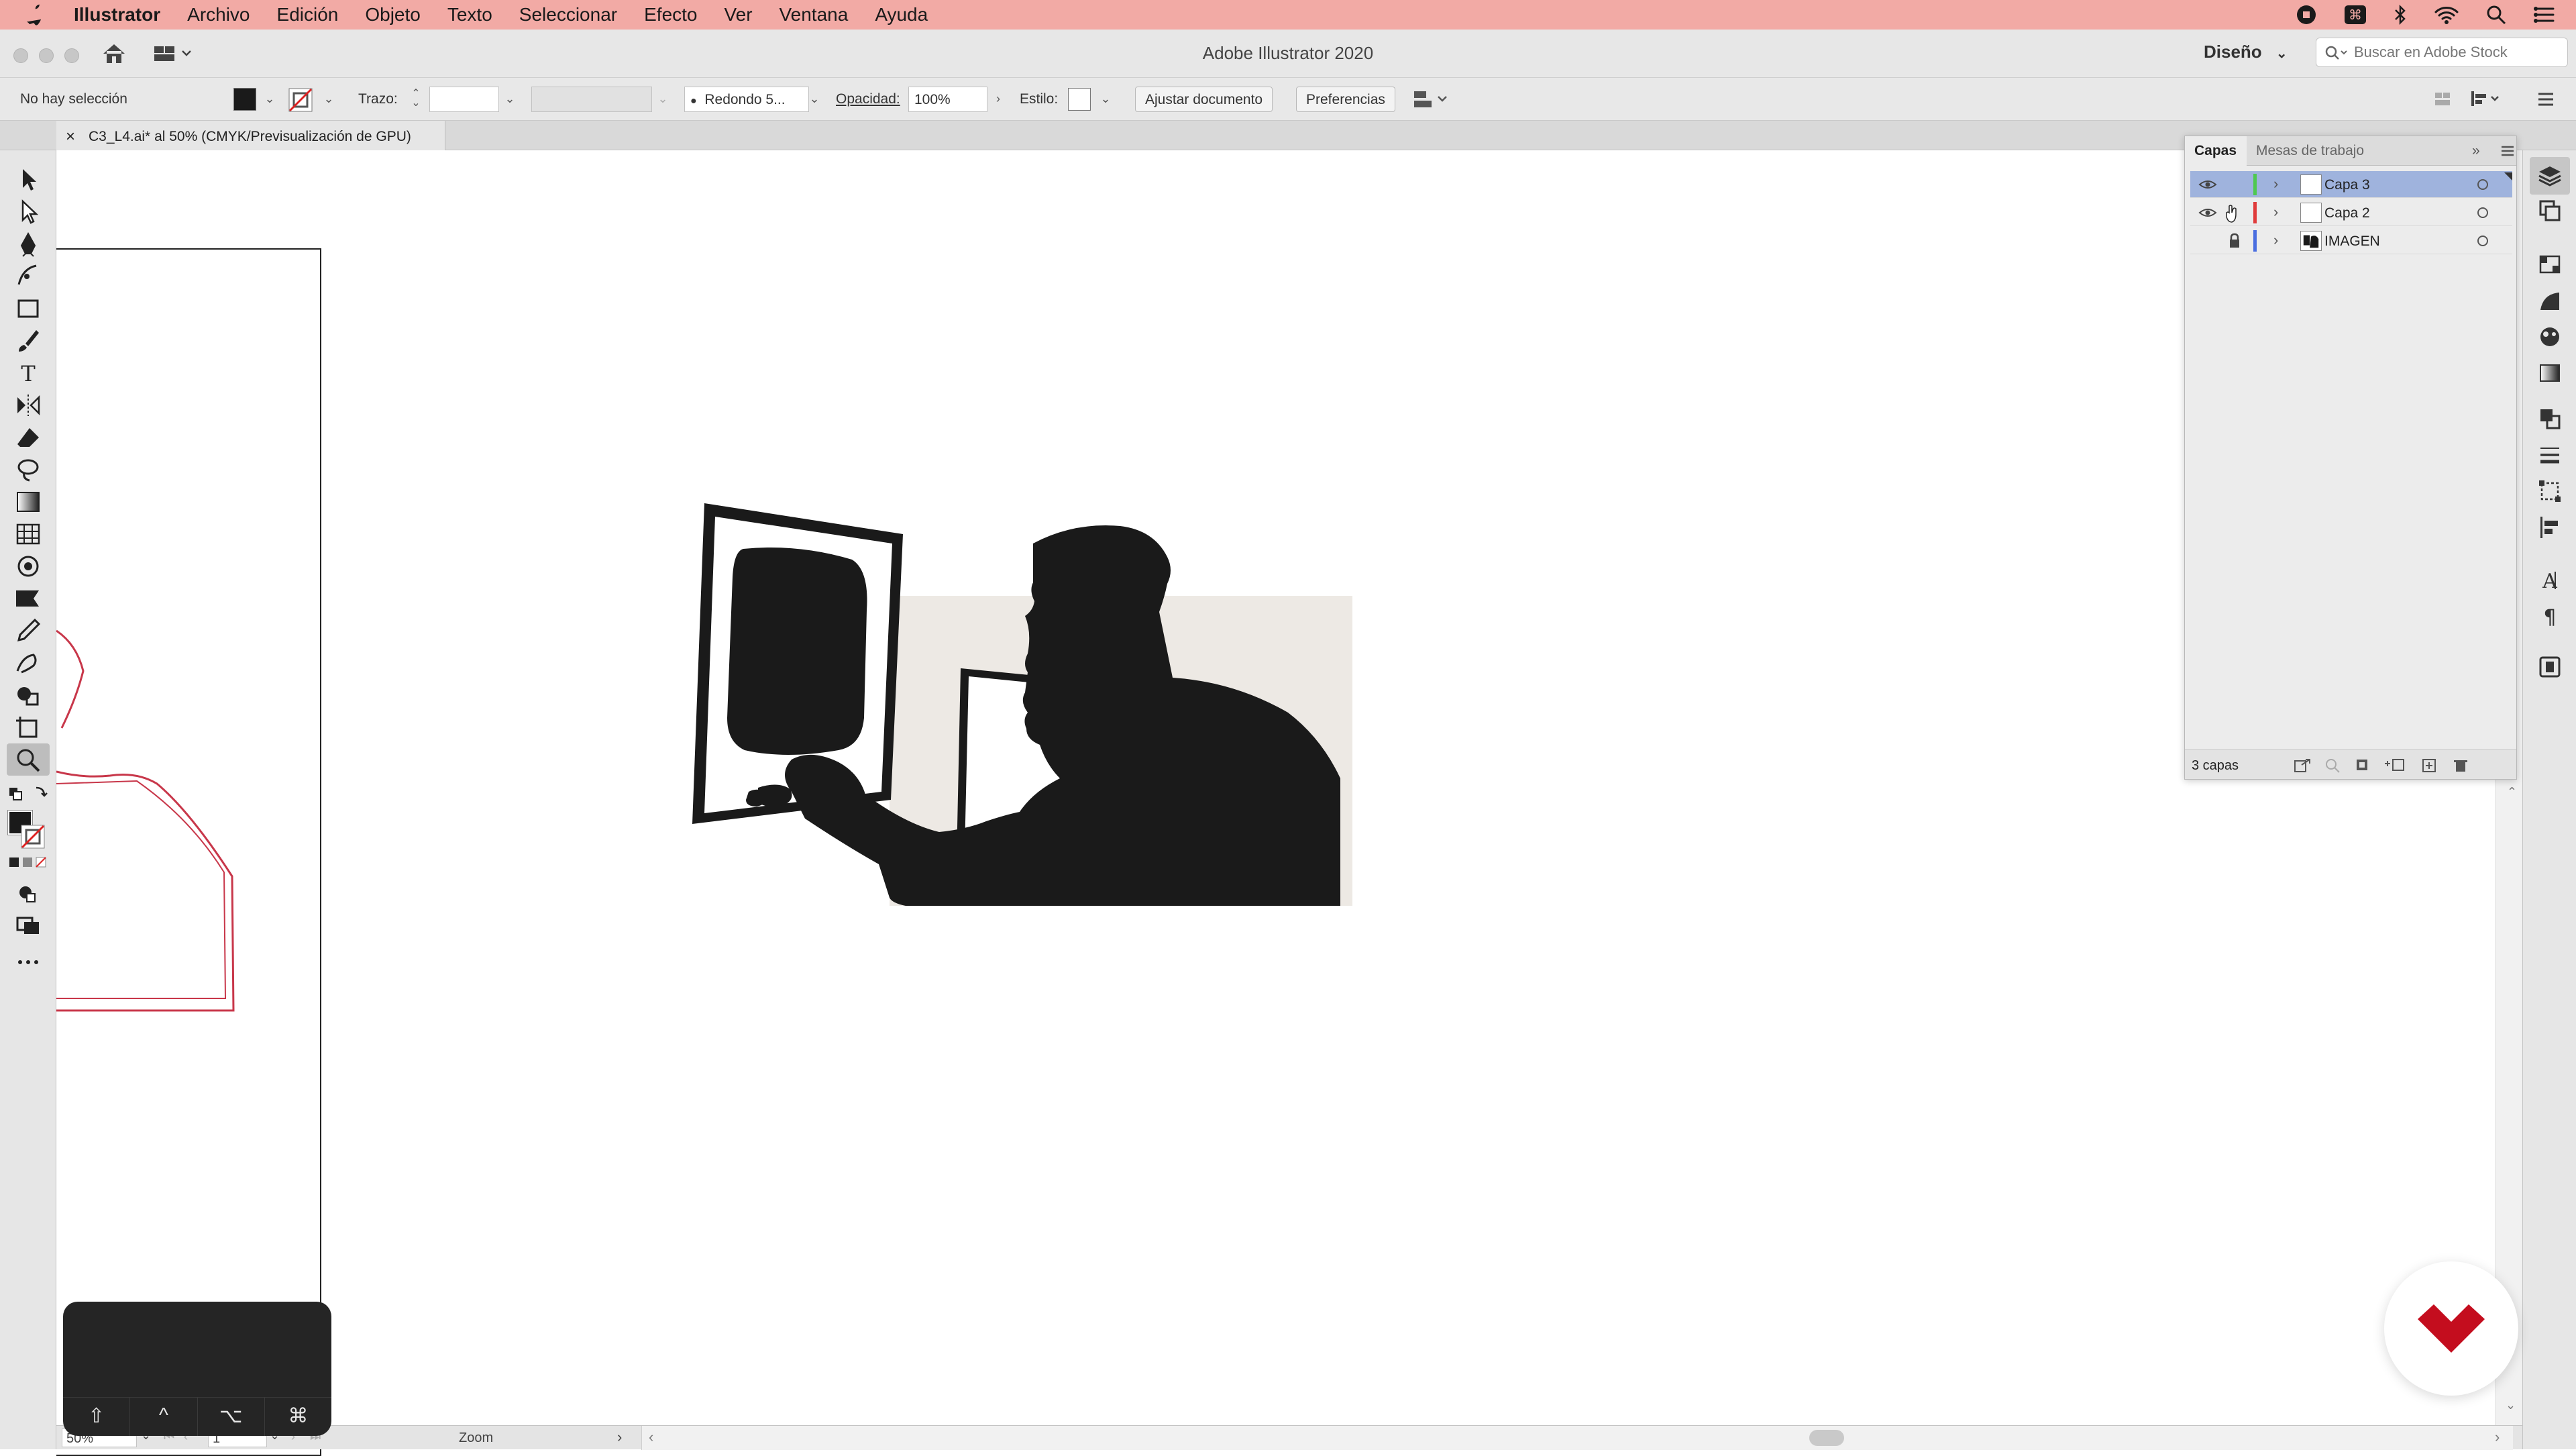 This screenshot has width=2576, height=1456. What do you see at coordinates (2347, 213) in the screenshot?
I see `layer-name: Capa 2` at bounding box center [2347, 213].